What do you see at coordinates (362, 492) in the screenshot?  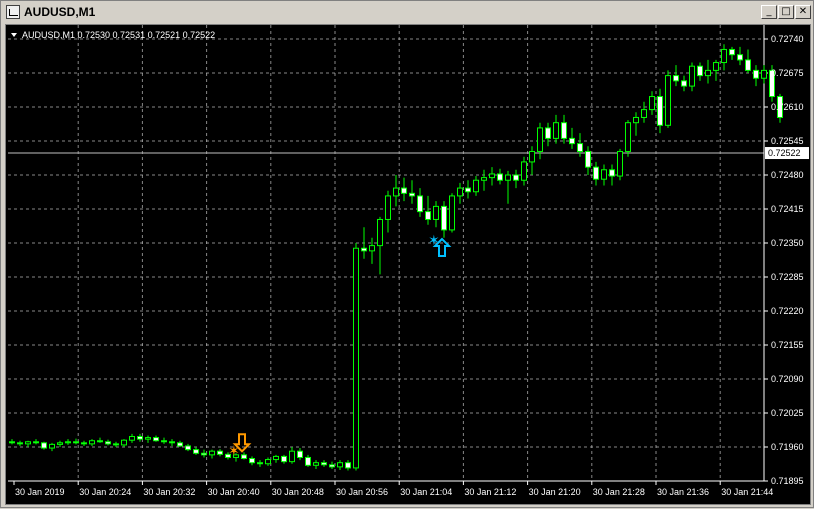 I see `x-tick-label: 30 Jan 20:56` at bounding box center [362, 492].